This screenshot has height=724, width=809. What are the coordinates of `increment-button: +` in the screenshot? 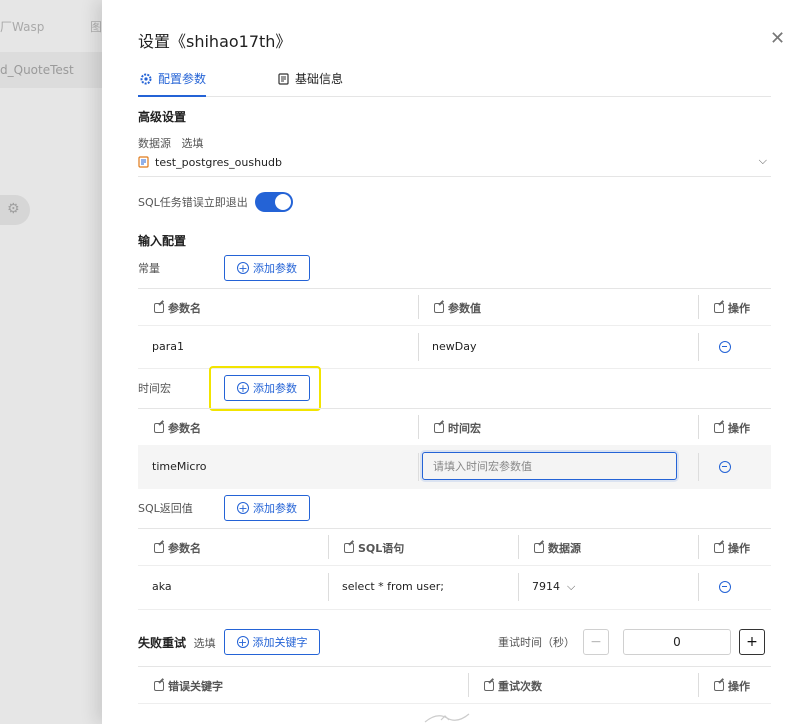 It's located at (752, 642).